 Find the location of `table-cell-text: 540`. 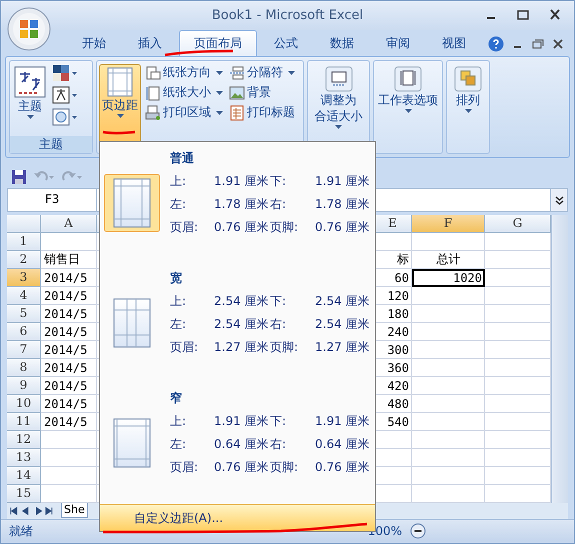

table-cell-text: 540 is located at coordinates (398, 422).